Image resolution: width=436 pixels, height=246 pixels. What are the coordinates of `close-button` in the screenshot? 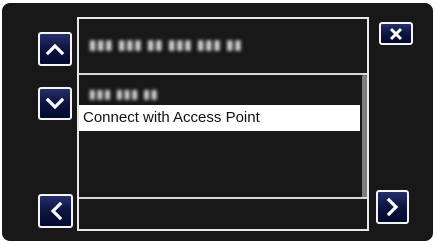 It's located at (396, 33).